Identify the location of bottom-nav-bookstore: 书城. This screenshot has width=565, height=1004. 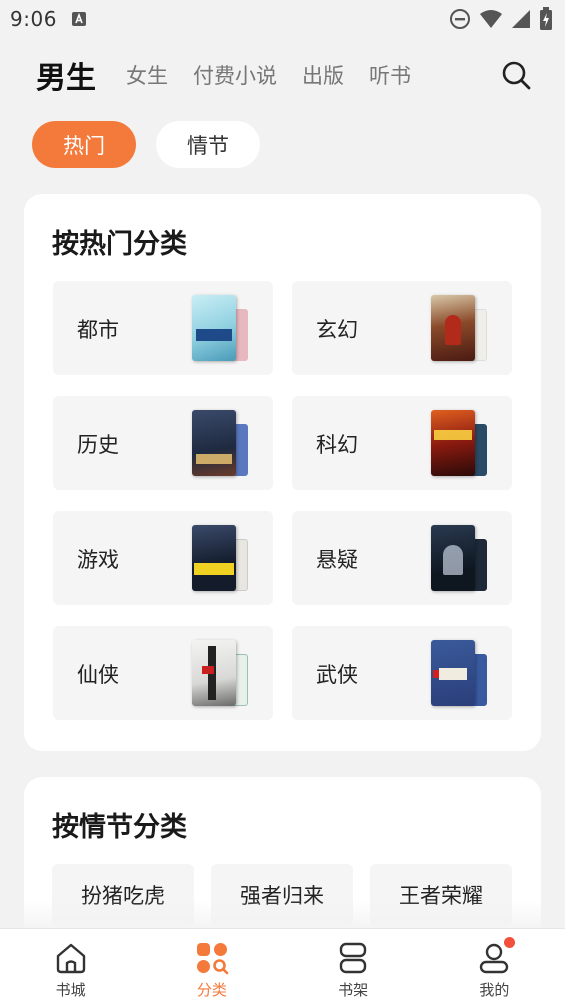
(70, 966).